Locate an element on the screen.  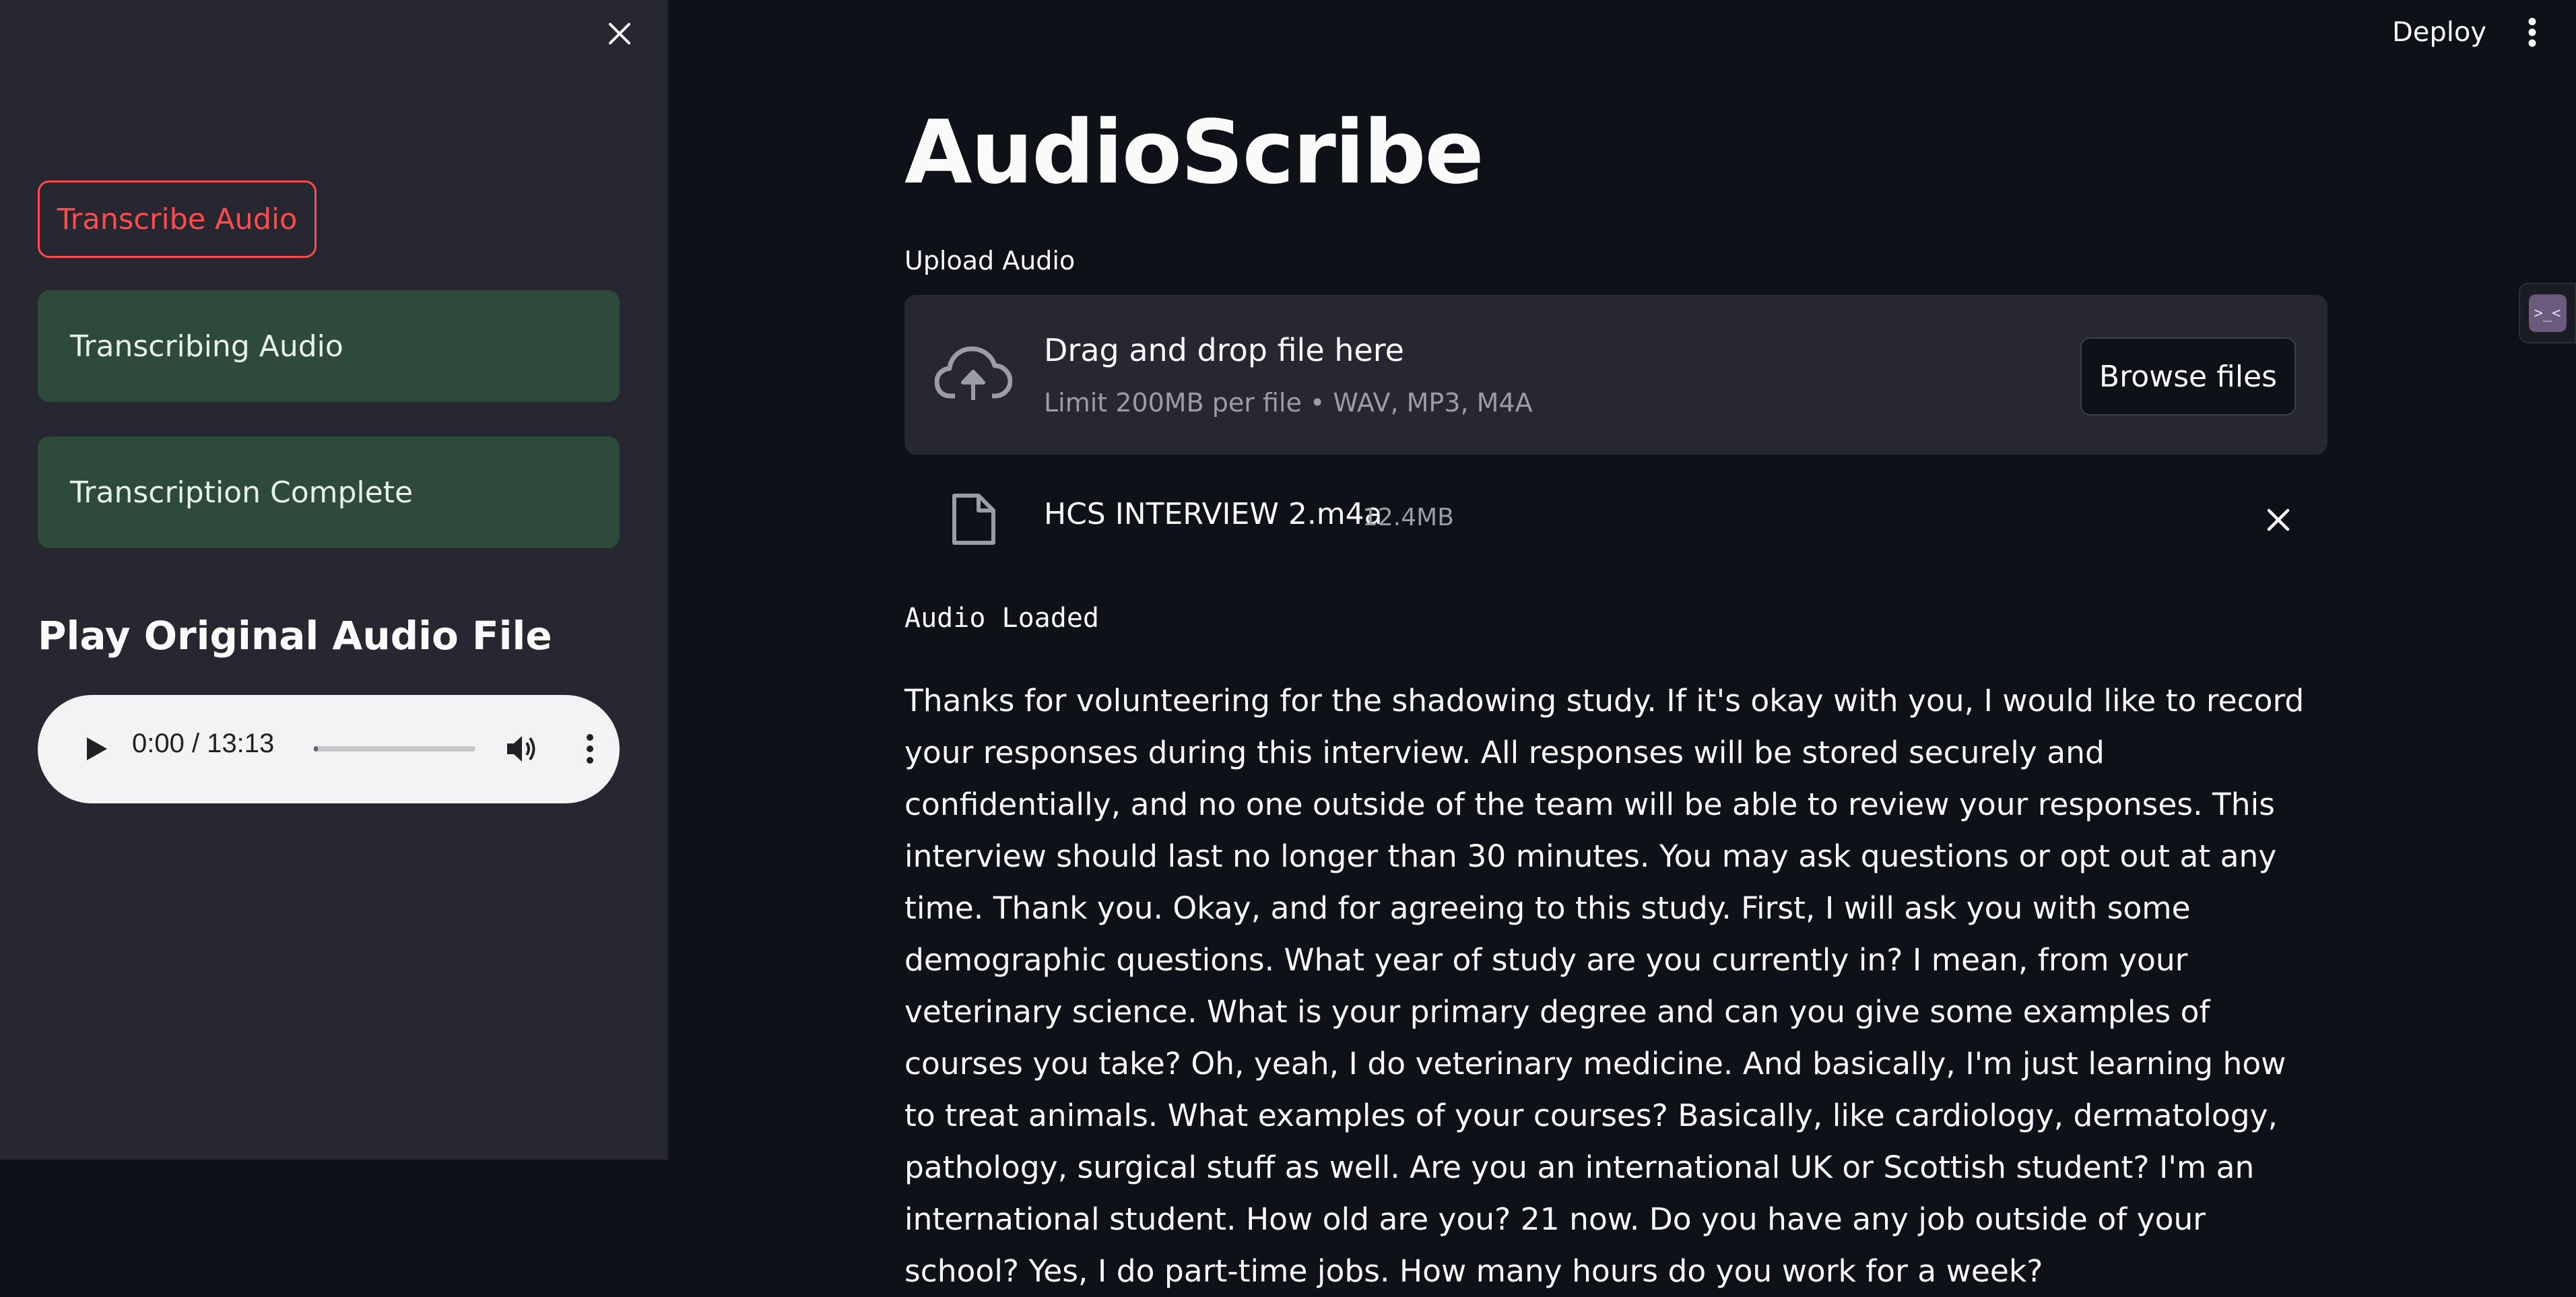
cloud-upload-icon is located at coordinates (973, 373).